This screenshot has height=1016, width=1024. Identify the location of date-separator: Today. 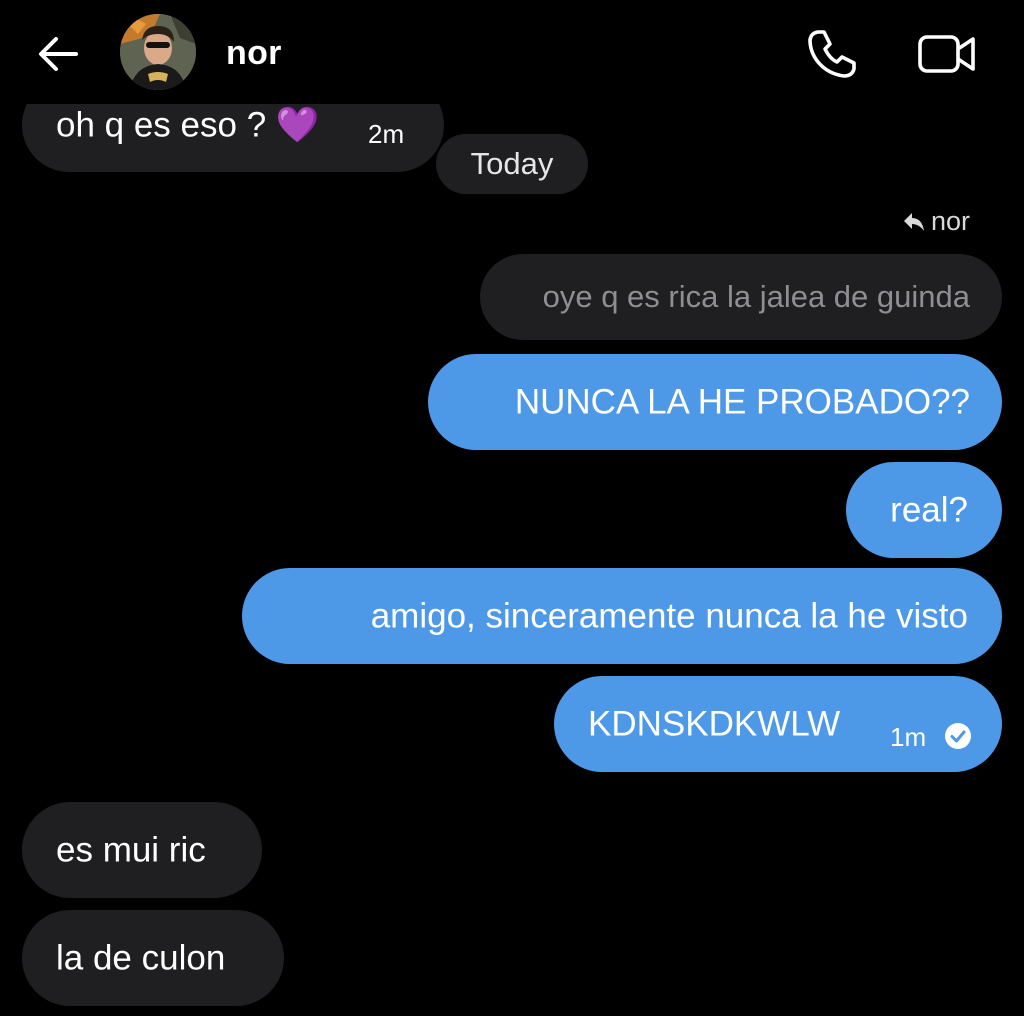
(512, 164).